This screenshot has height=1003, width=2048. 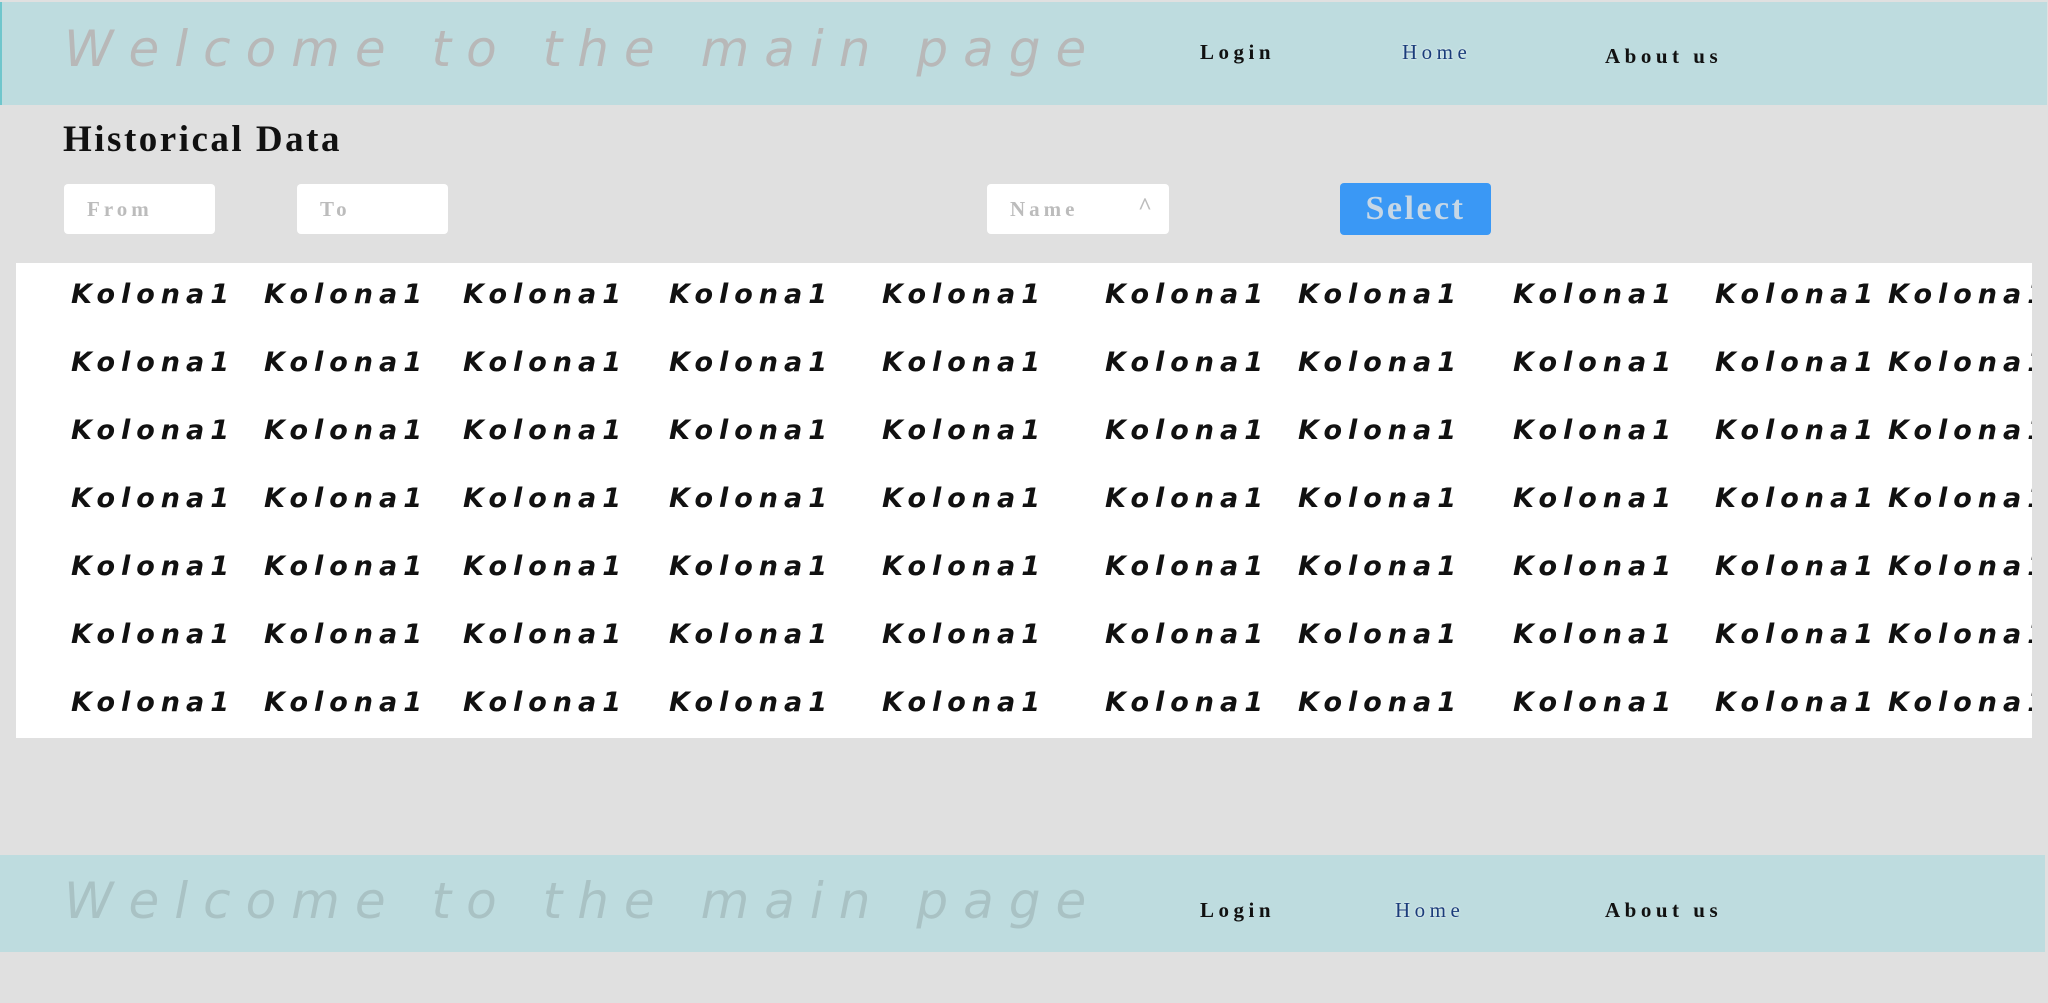 What do you see at coordinates (1147, 207) in the screenshot?
I see `chevron-up-icon: ^` at bounding box center [1147, 207].